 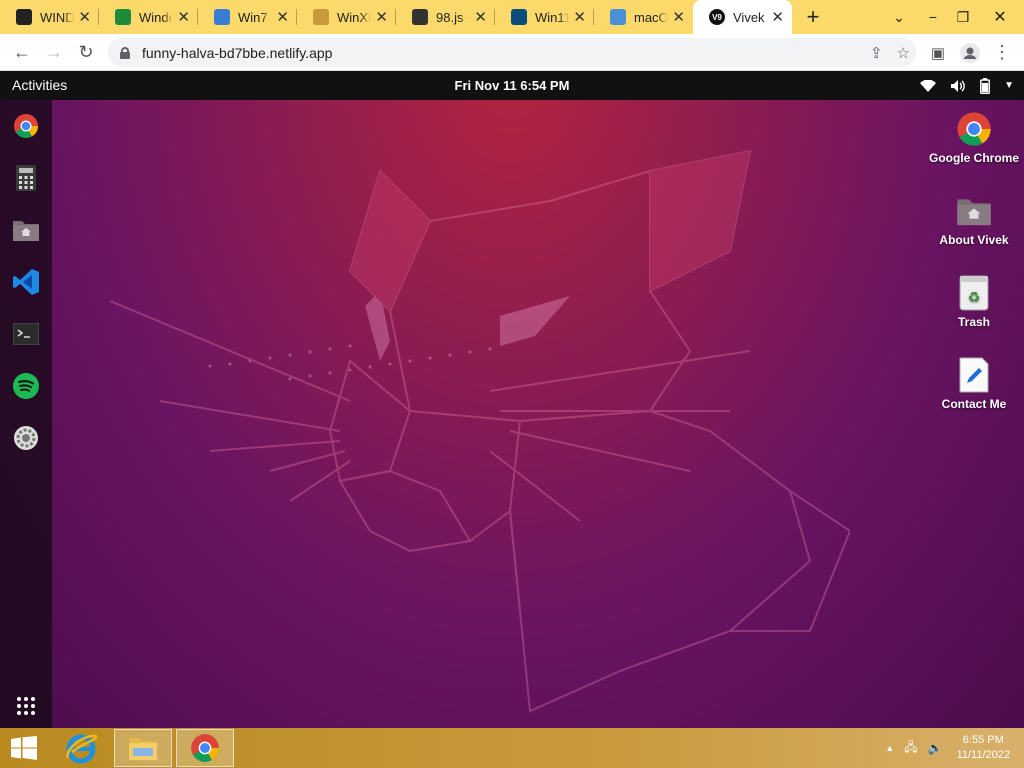 What do you see at coordinates (889, 748) in the screenshot?
I see `show-hidden-icons-icon: ▲` at bounding box center [889, 748].